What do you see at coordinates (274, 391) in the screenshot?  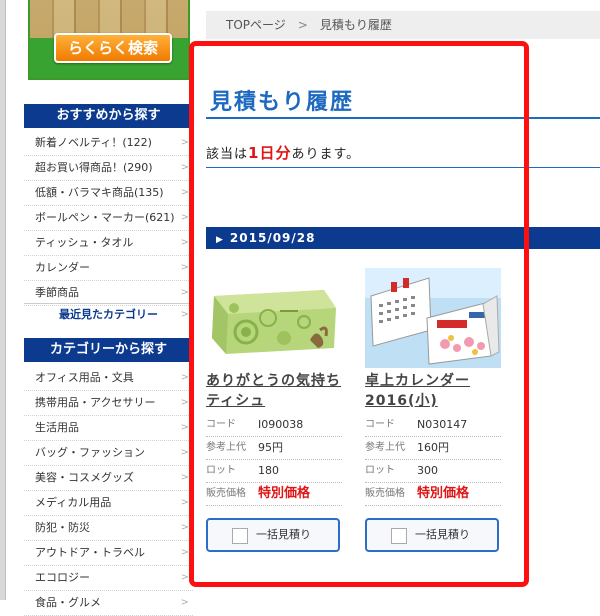 I see `product-name-link: ありがとうの気持ち ティシュ` at bounding box center [274, 391].